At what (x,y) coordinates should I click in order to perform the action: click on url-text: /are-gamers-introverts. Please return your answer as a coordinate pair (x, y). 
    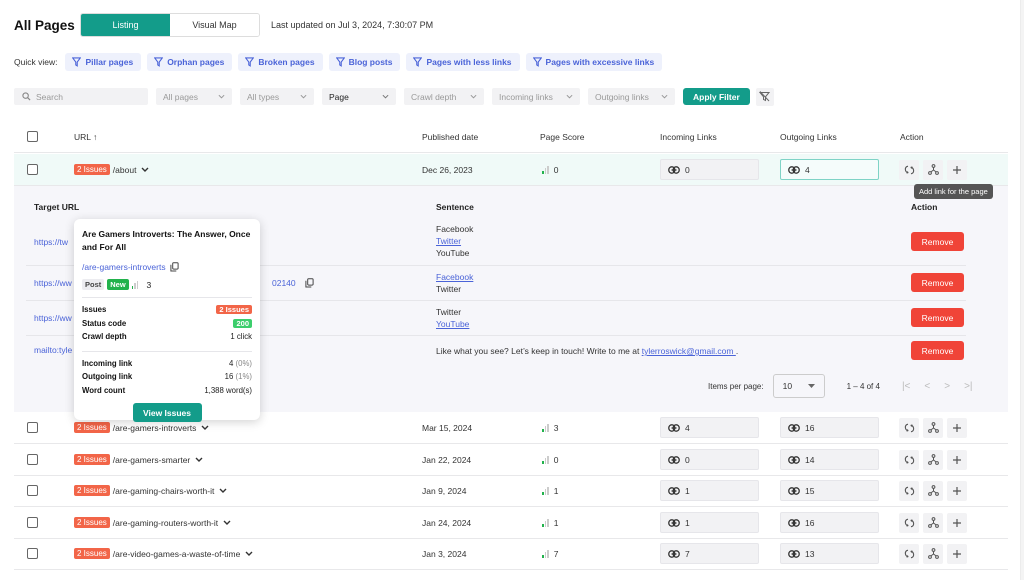
    Looking at the image, I should click on (155, 428).